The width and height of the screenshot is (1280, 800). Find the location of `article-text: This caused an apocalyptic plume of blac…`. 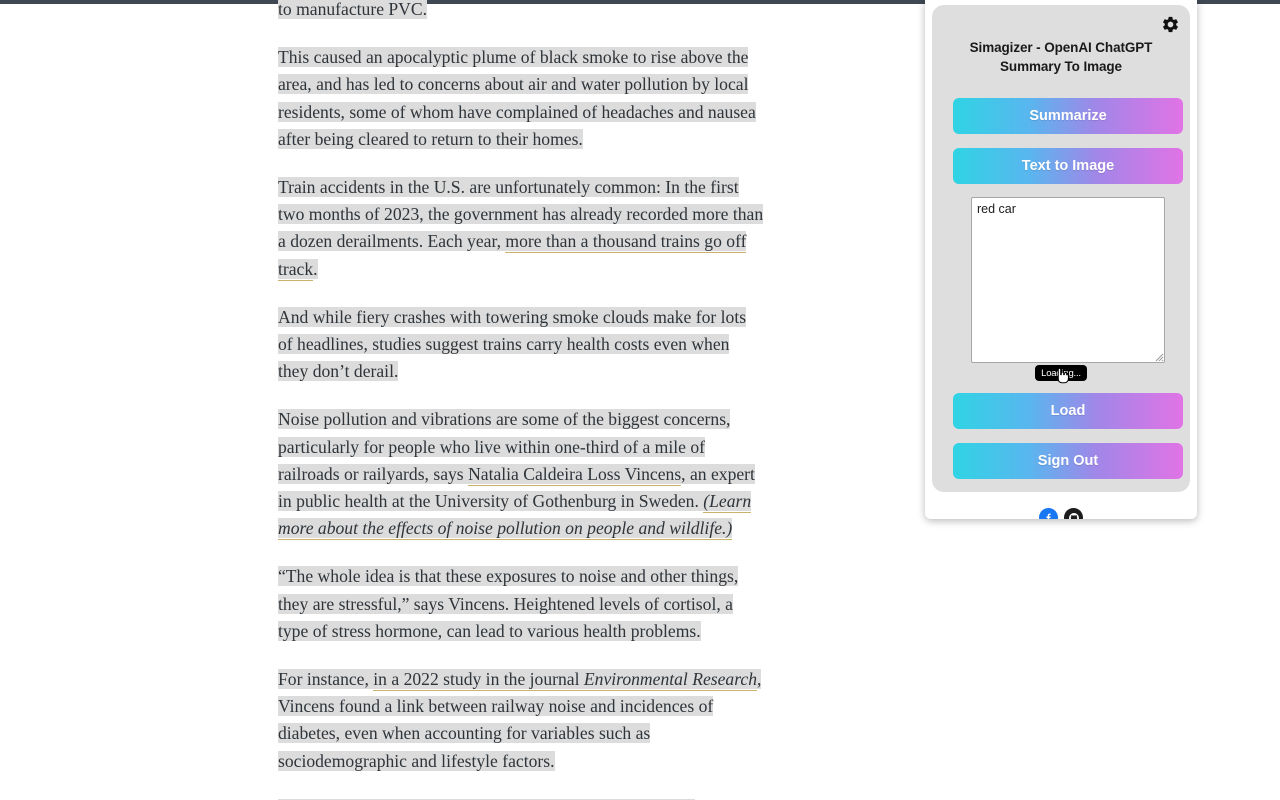

article-text: This caused an apocalyptic plume of blac… is located at coordinates (517, 98).